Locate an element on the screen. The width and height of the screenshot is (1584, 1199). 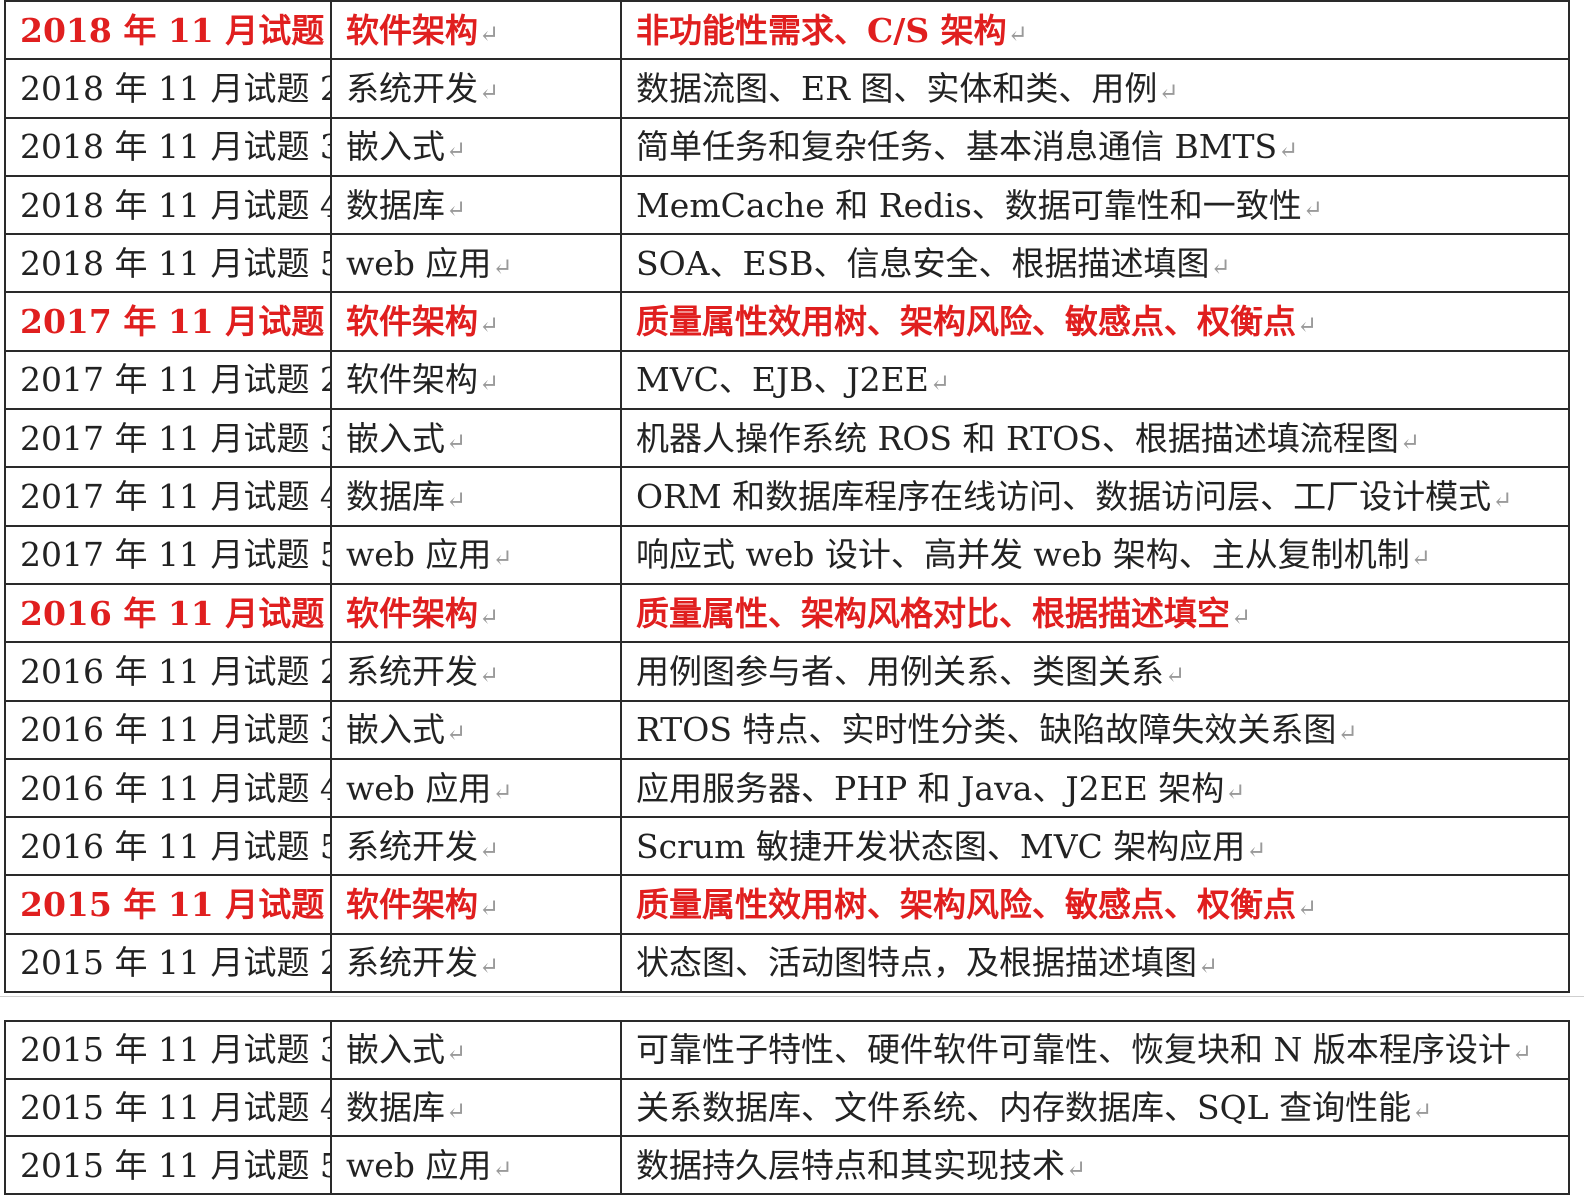
cell-exam: 2015 年 11 月试题 1↵ is located at coordinates (168, 904).